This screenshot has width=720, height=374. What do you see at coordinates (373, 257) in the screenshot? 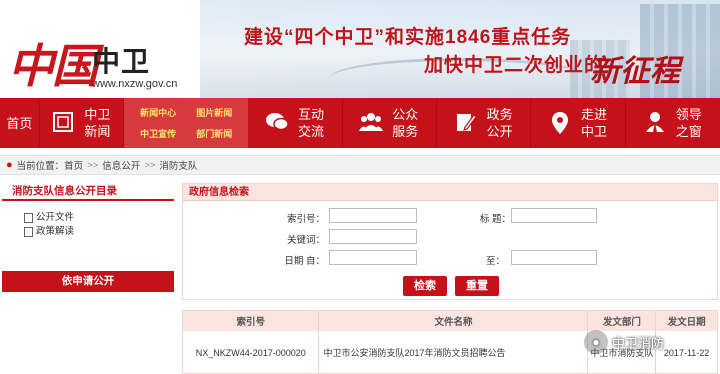
I see `date-from-input` at bounding box center [373, 257].